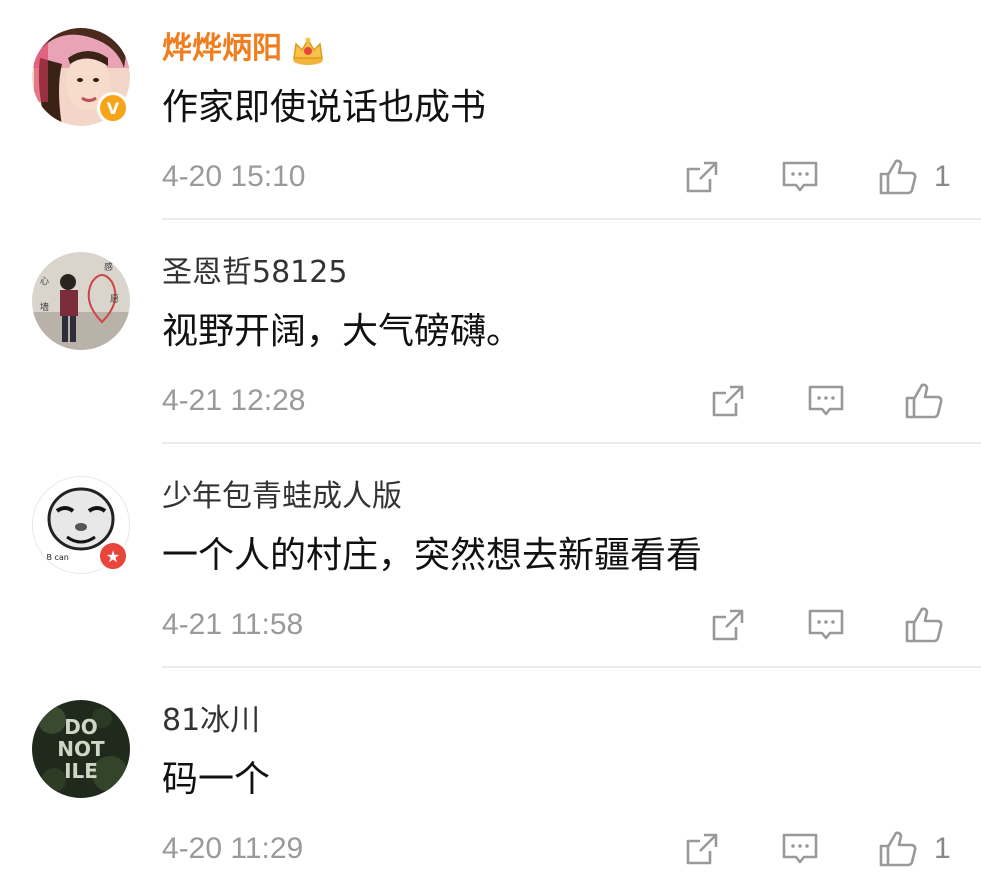 The width and height of the screenshot is (981, 896). I want to click on timestamp: 4-20 15:10, so click(234, 176).